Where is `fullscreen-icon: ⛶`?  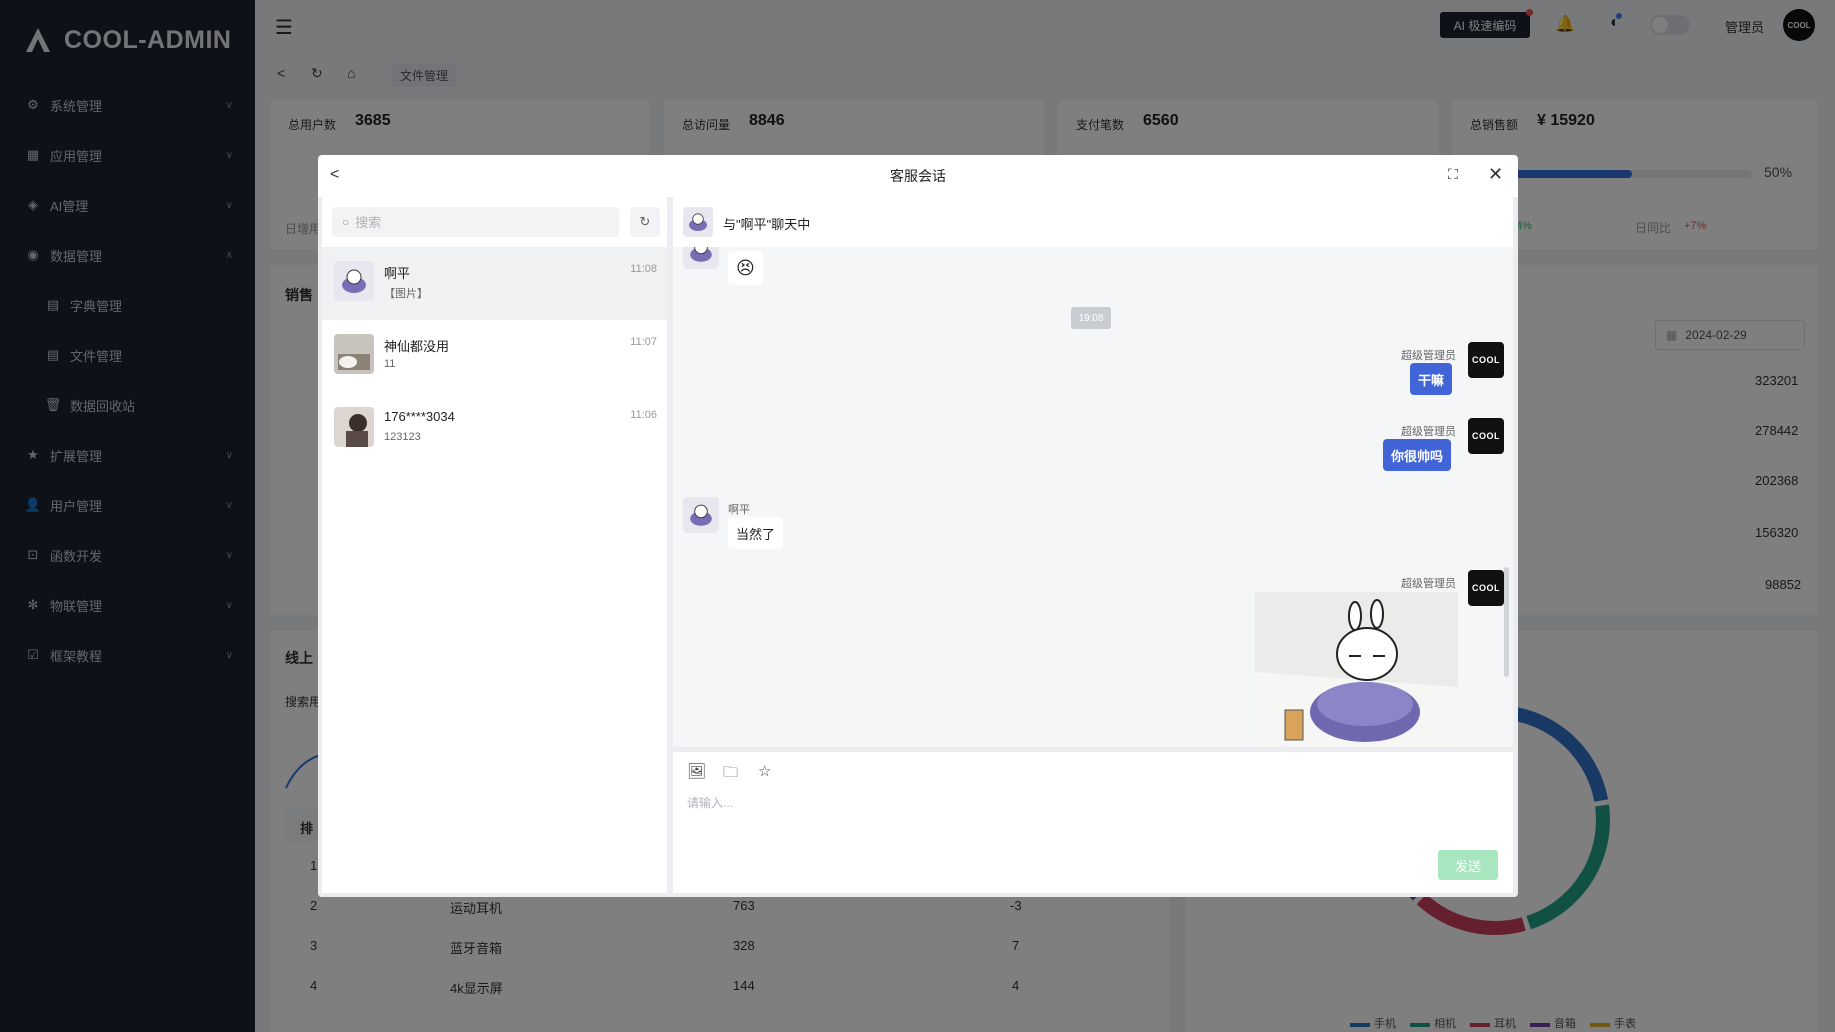 fullscreen-icon: ⛶ is located at coordinates (1453, 174).